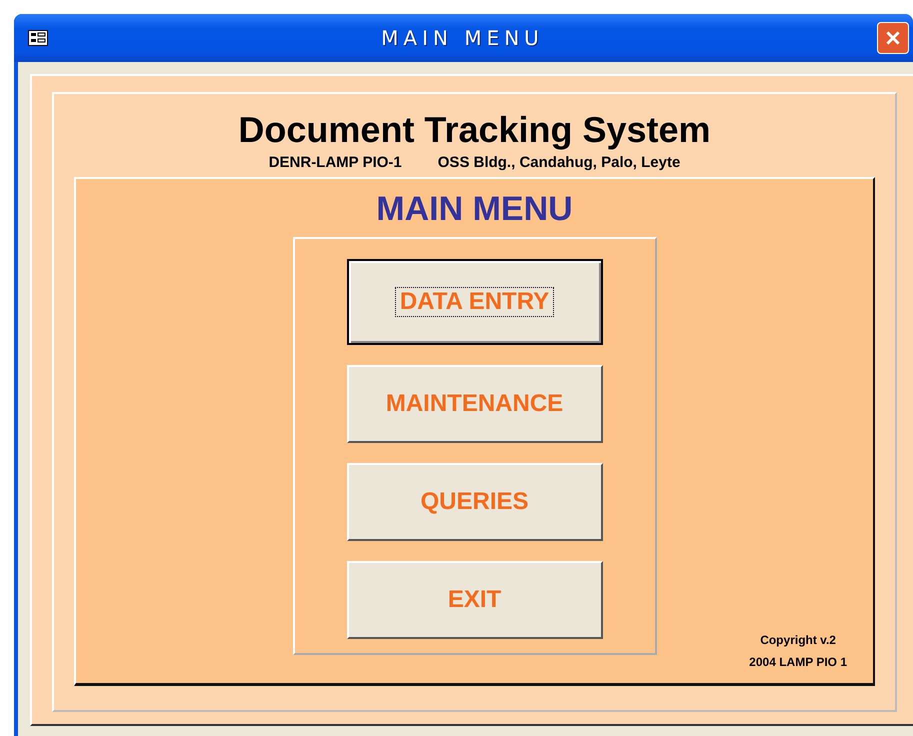 Image resolution: width=913 pixels, height=736 pixels. What do you see at coordinates (474, 302) in the screenshot?
I see `menu-button: DATA ENTRY` at bounding box center [474, 302].